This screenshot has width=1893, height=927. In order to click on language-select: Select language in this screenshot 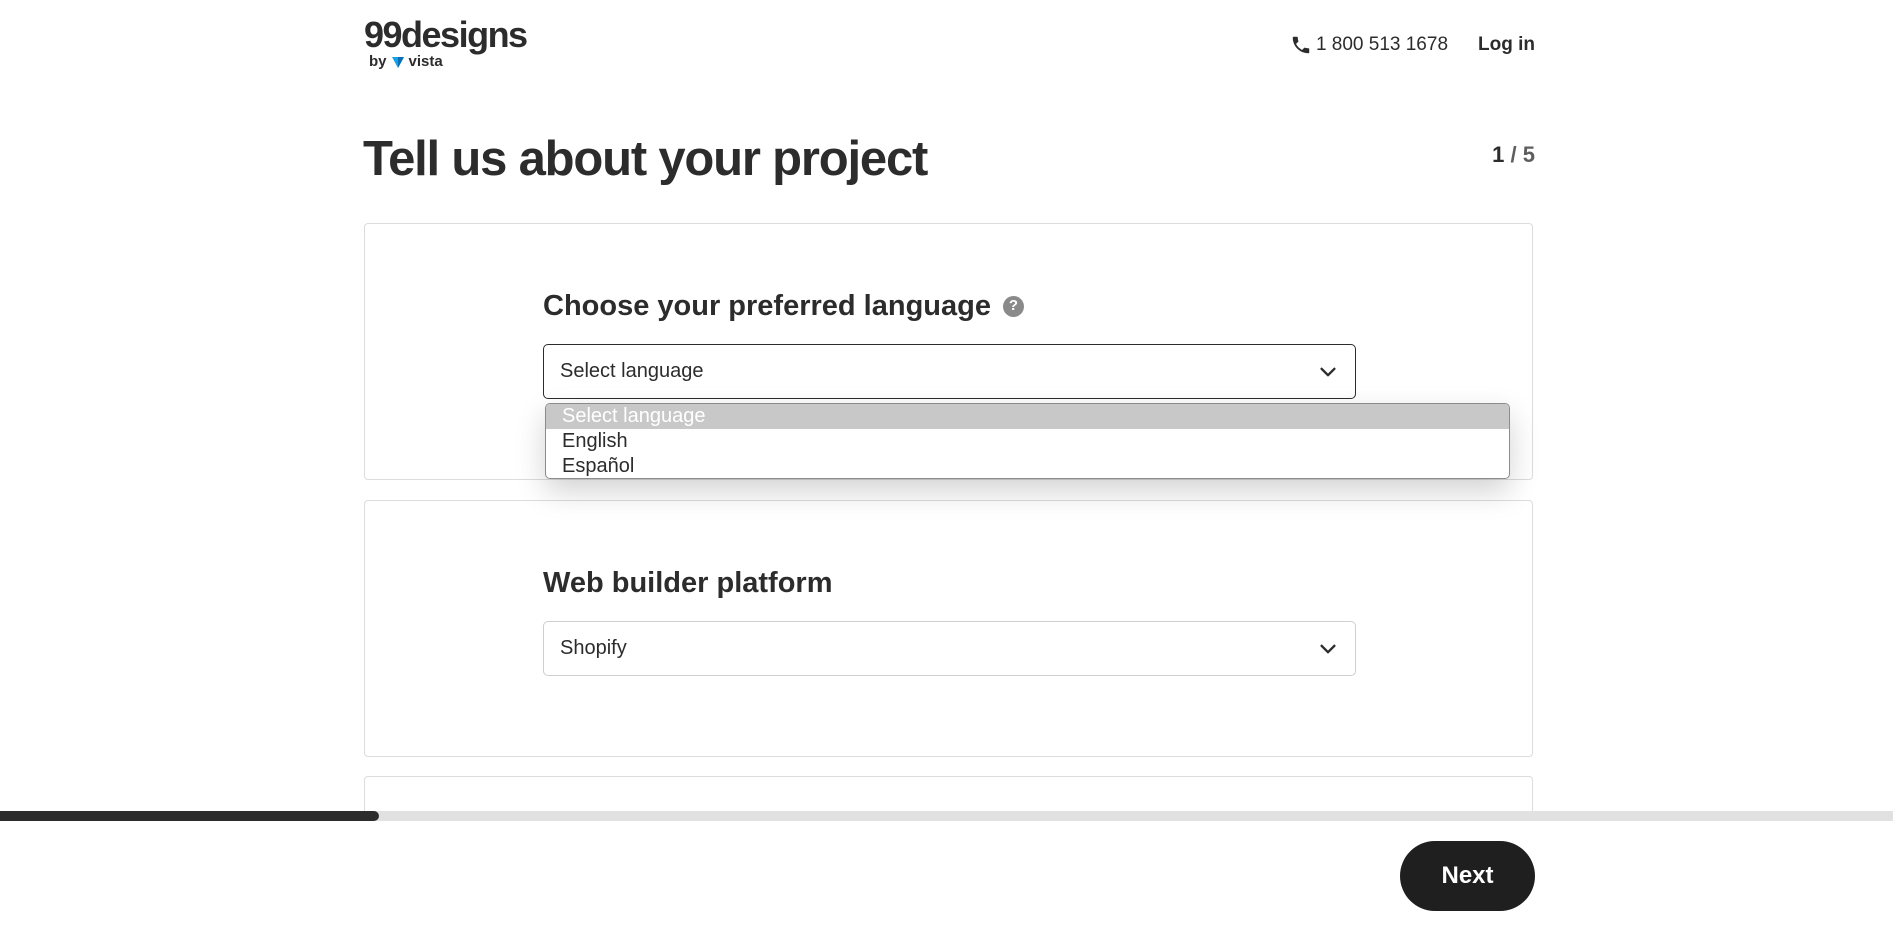, I will do `click(949, 371)`.